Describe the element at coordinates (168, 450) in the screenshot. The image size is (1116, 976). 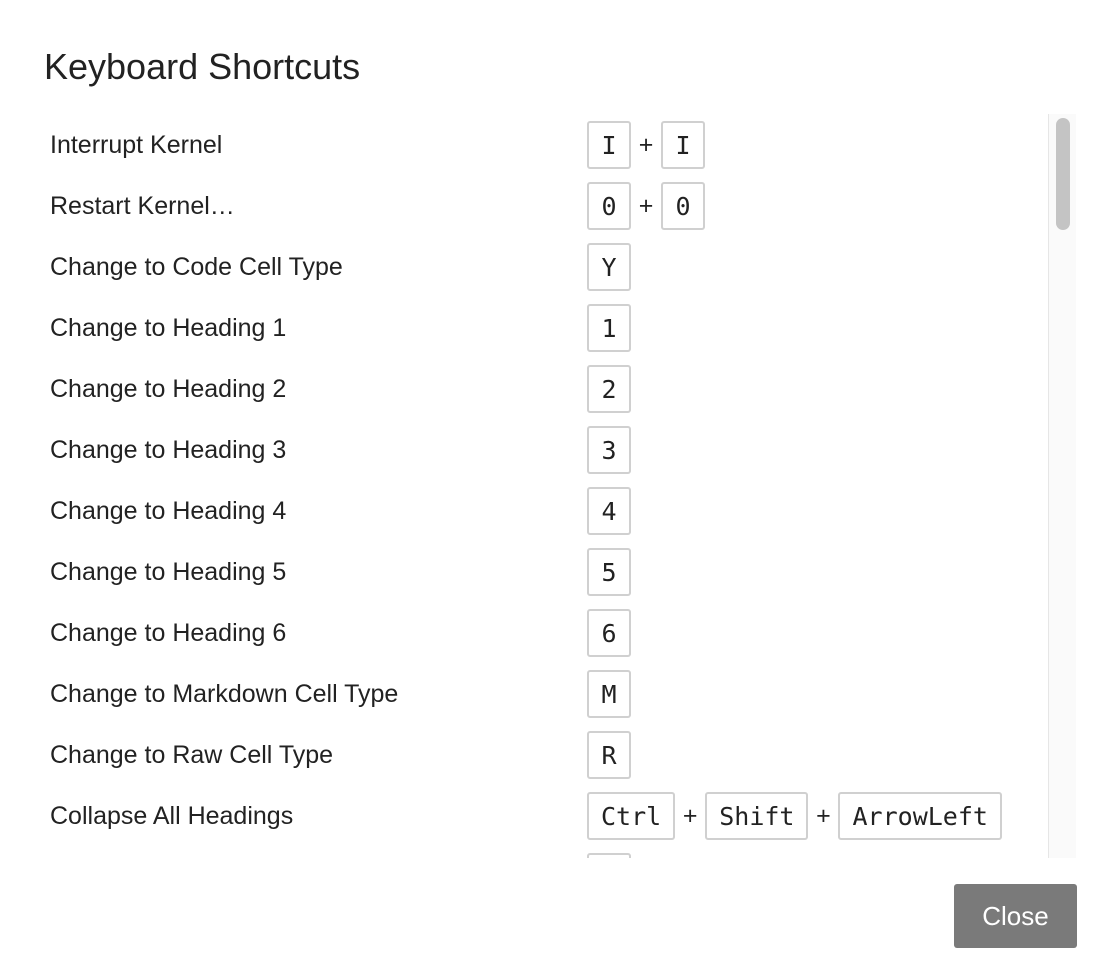
I see `shortcut-label: Change to Heading 3` at that location.